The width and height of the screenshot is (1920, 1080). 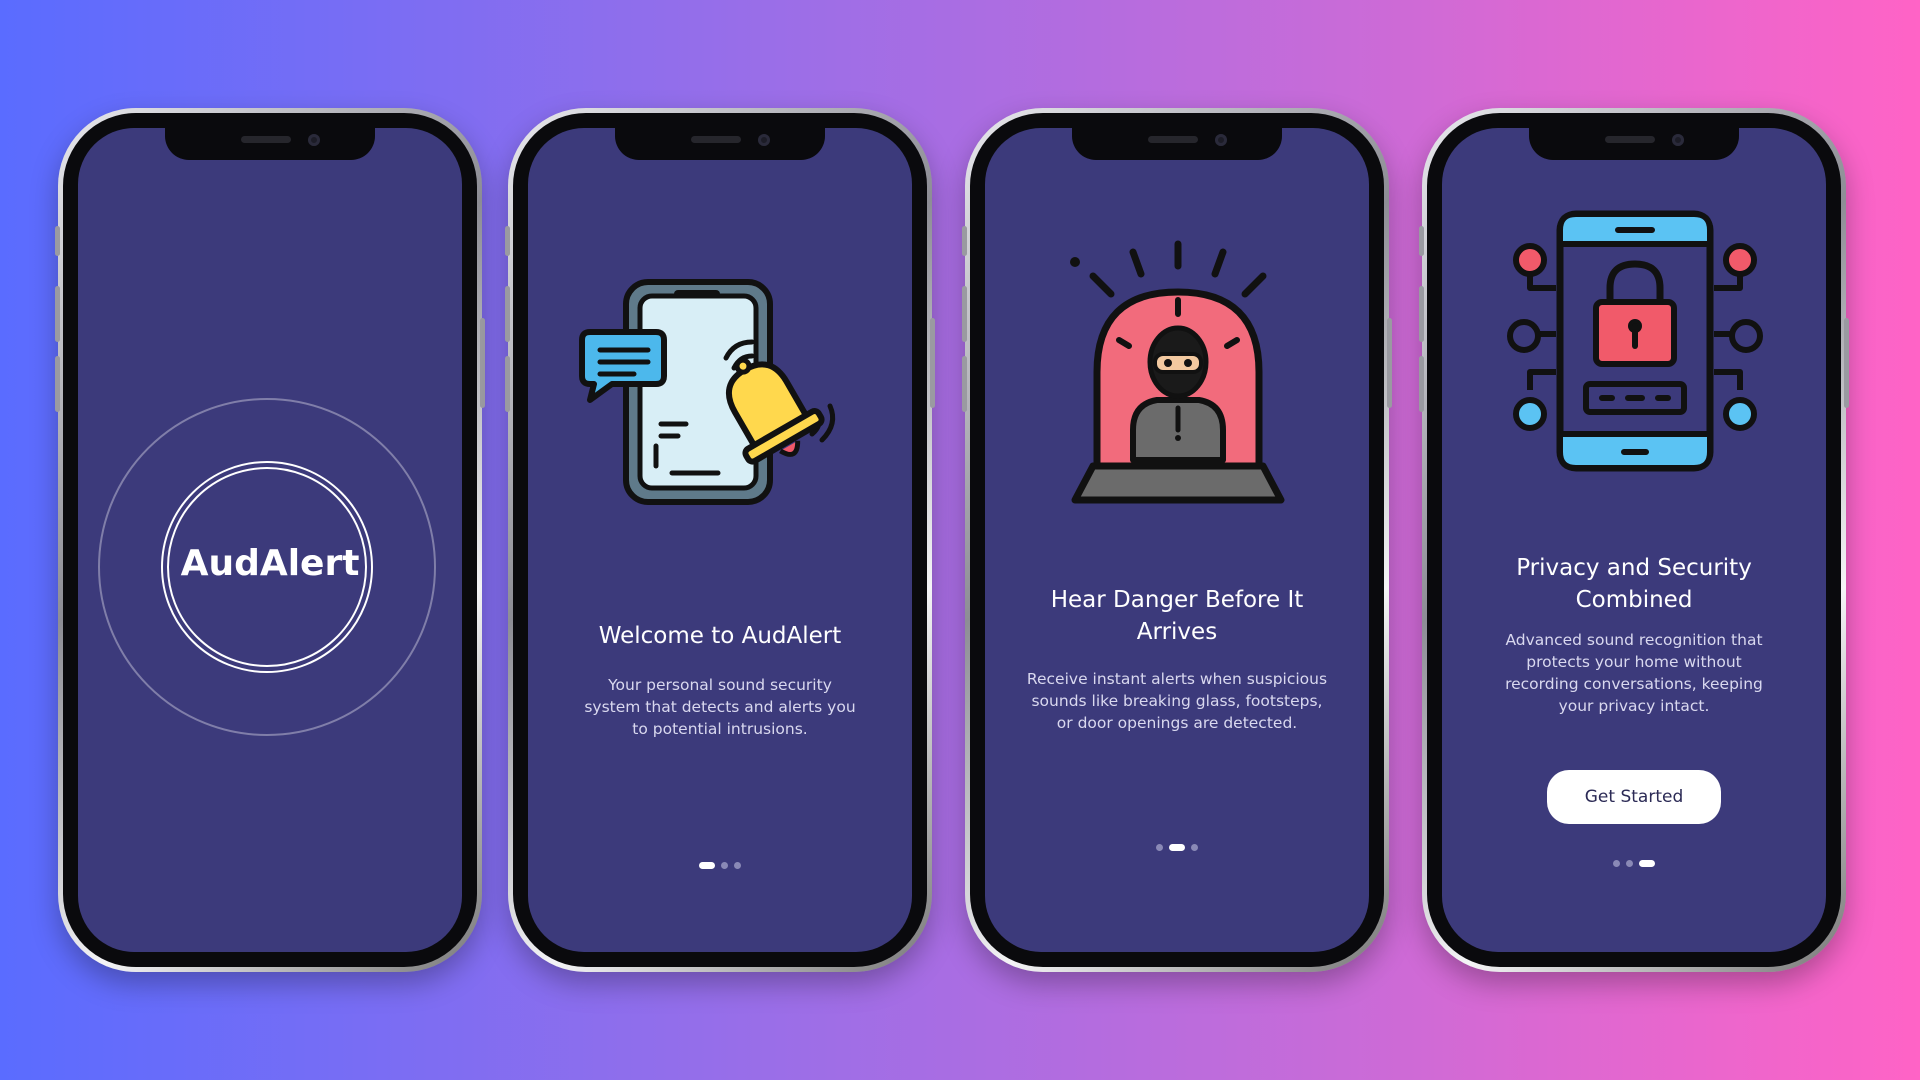 I want to click on phone-lock-security-icon, so click(x=1635, y=341).